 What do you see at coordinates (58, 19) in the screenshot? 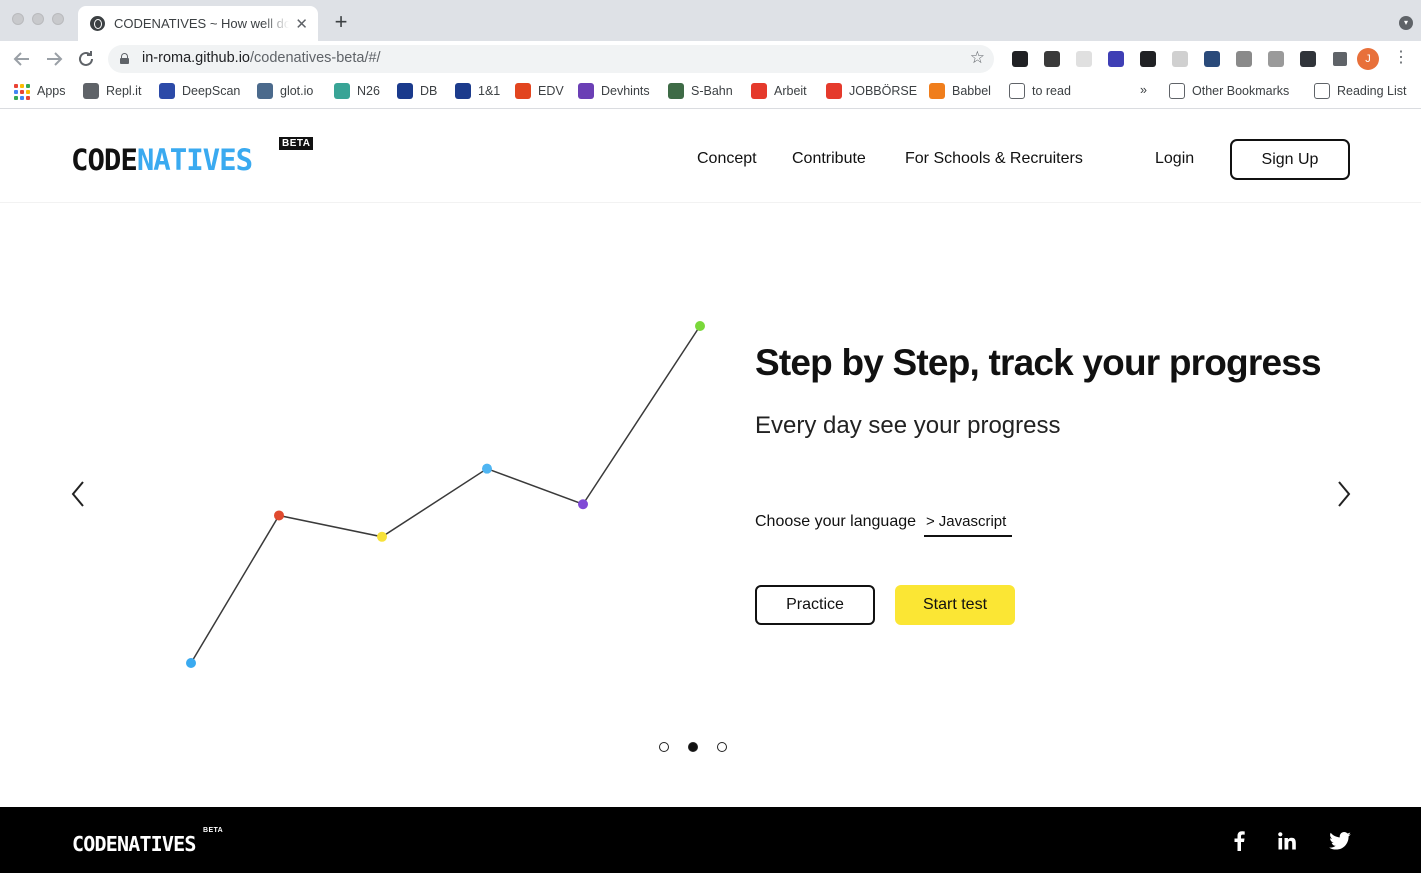
I see `window-zoom-button` at bounding box center [58, 19].